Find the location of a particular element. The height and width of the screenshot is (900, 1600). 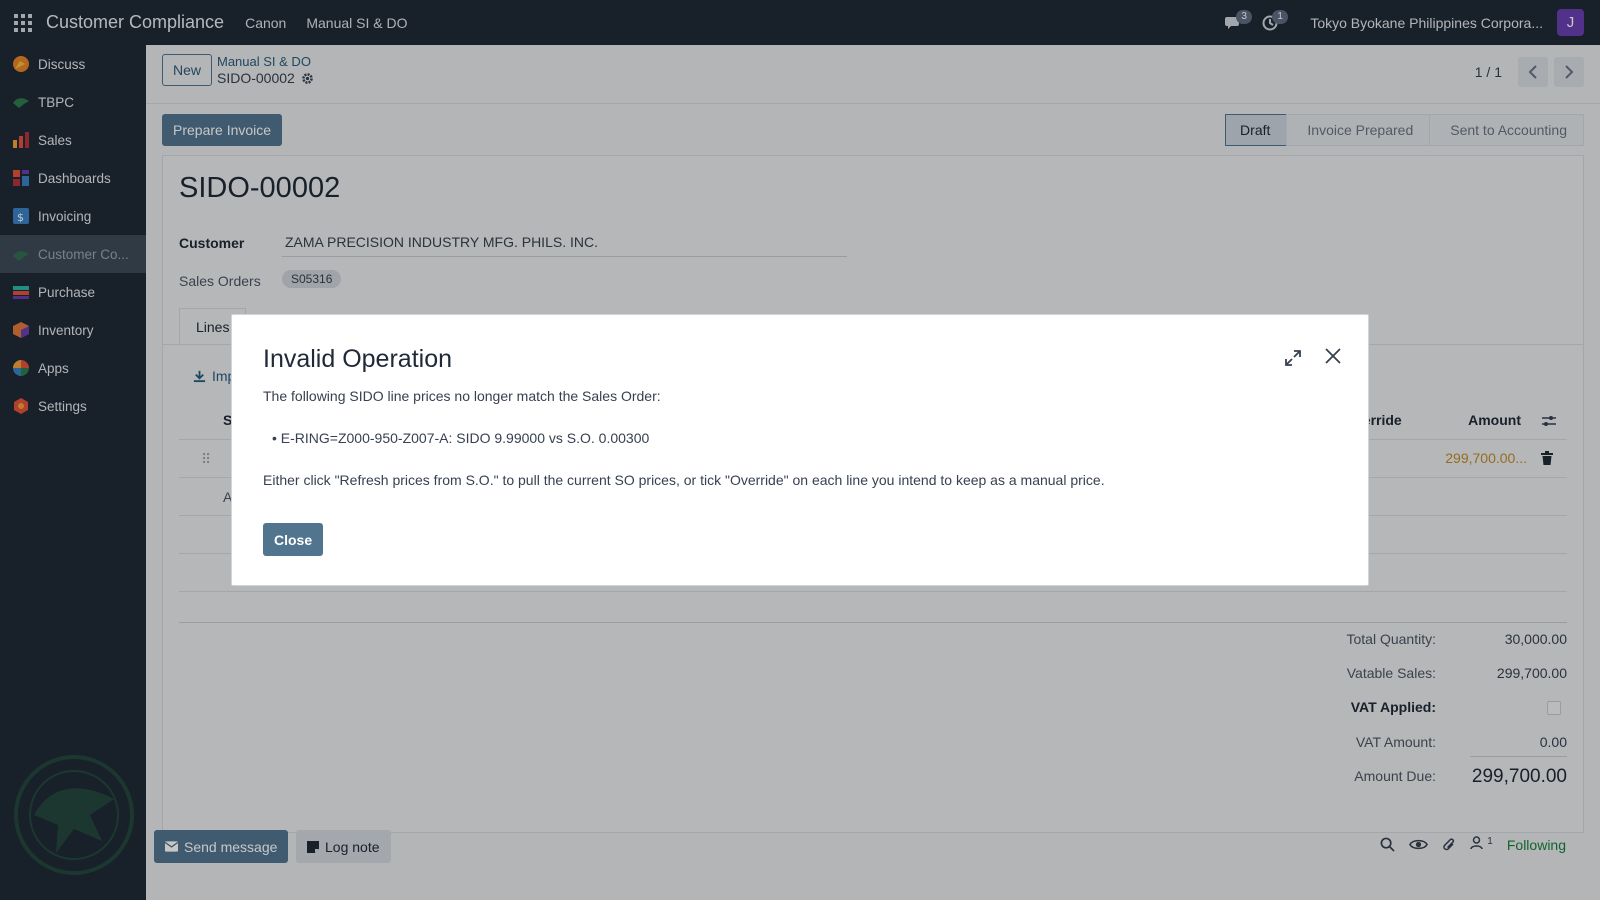

close-button: Close is located at coordinates (293, 539).